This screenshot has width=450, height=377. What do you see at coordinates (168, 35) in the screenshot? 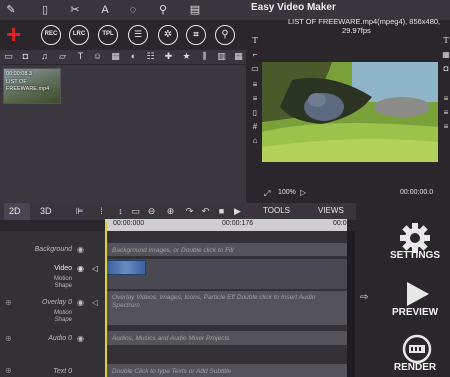
I see `effects-button: ✲` at bounding box center [168, 35].